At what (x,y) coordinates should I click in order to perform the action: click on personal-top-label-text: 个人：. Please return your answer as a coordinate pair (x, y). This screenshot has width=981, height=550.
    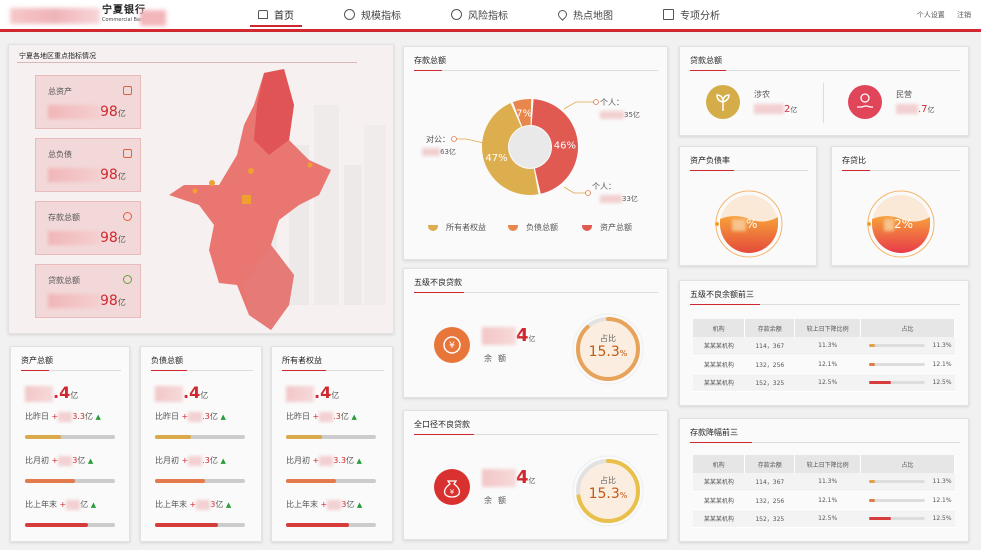
    Looking at the image, I should click on (612, 102).